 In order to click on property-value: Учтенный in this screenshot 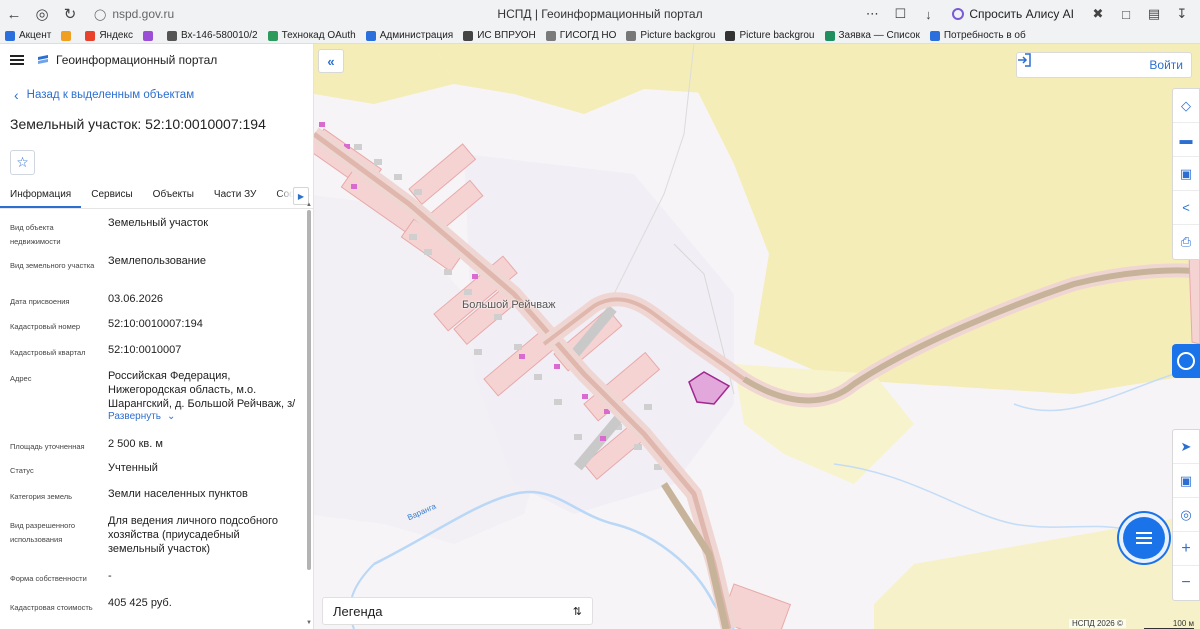, I will do `click(133, 468)`.